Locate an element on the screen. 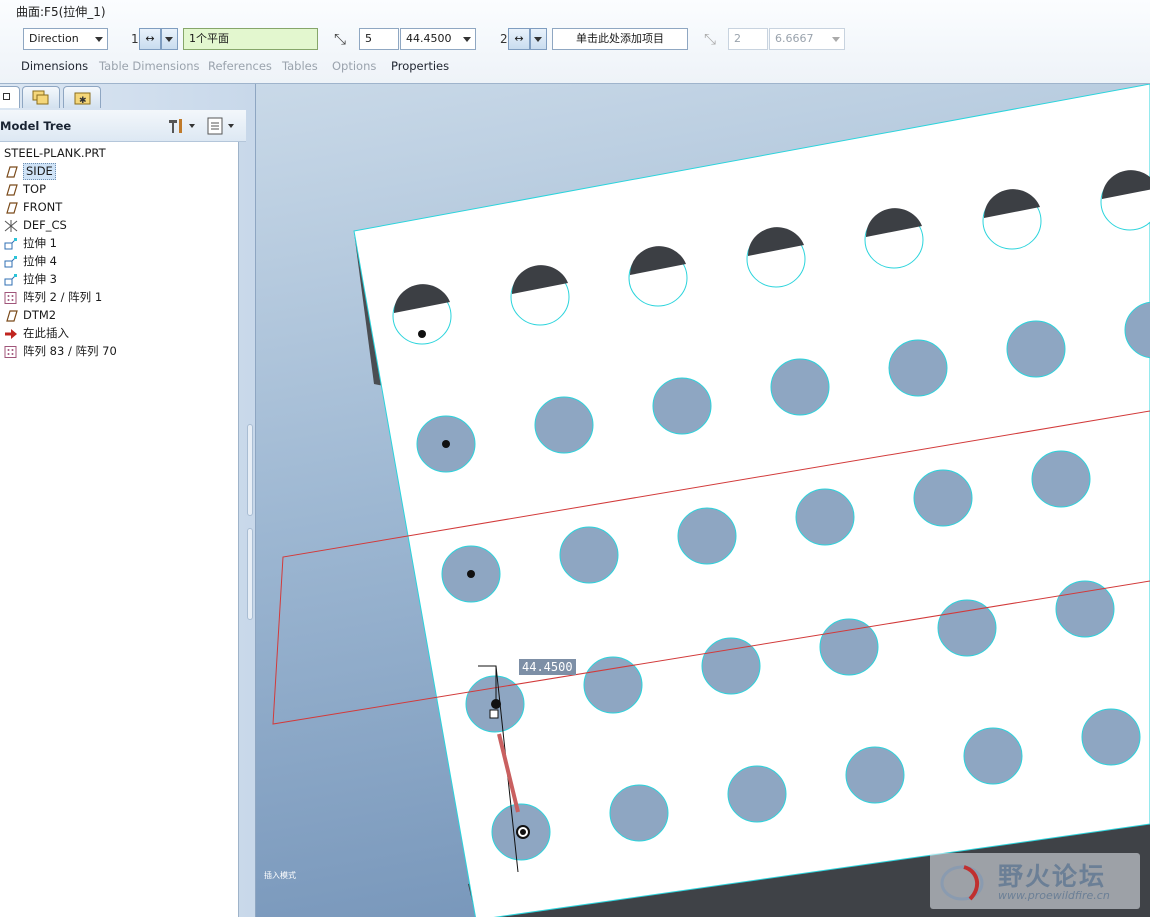 The width and height of the screenshot is (1150, 917). tree-item: TOP is located at coordinates (119, 189).